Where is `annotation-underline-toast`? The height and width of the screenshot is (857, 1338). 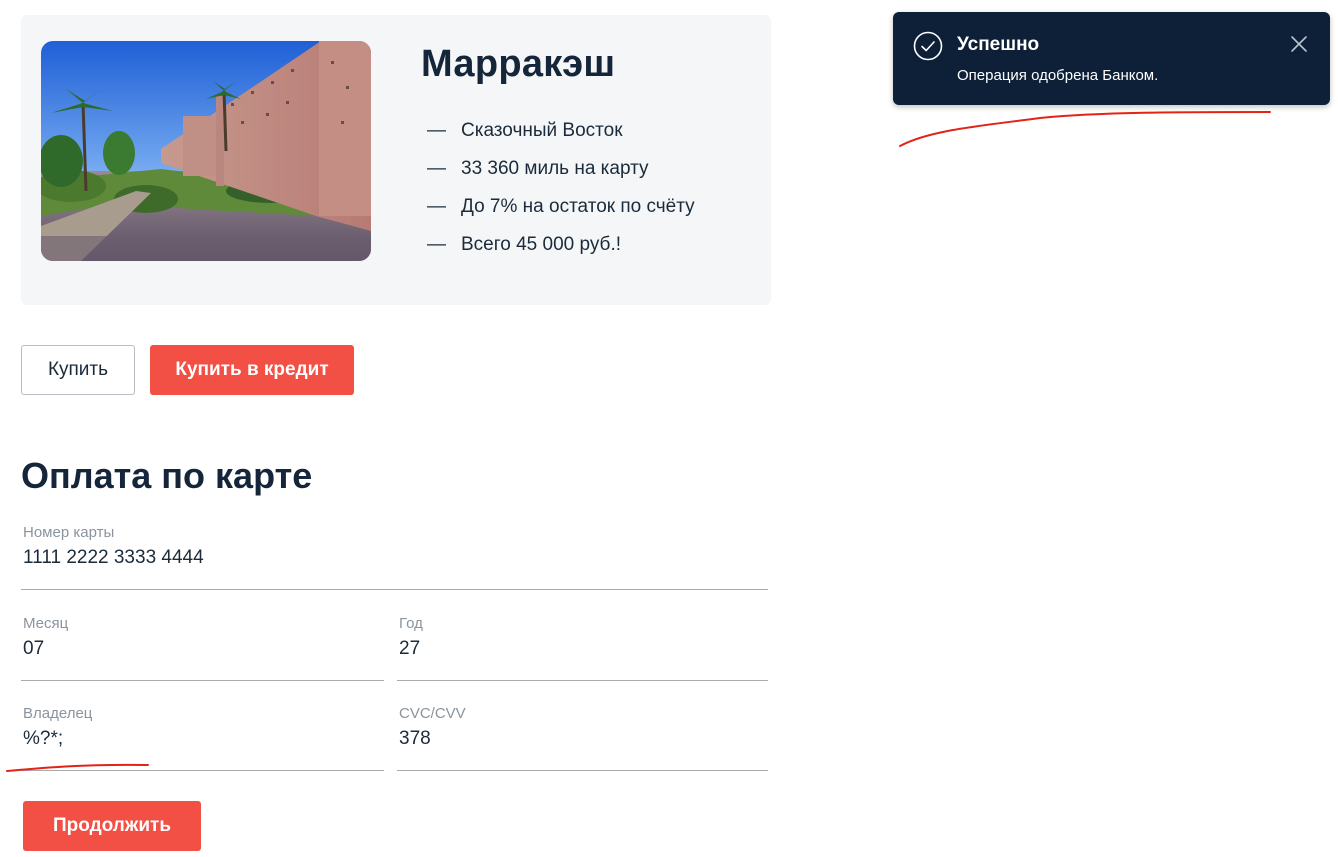 annotation-underline-toast is located at coordinates (1085, 129).